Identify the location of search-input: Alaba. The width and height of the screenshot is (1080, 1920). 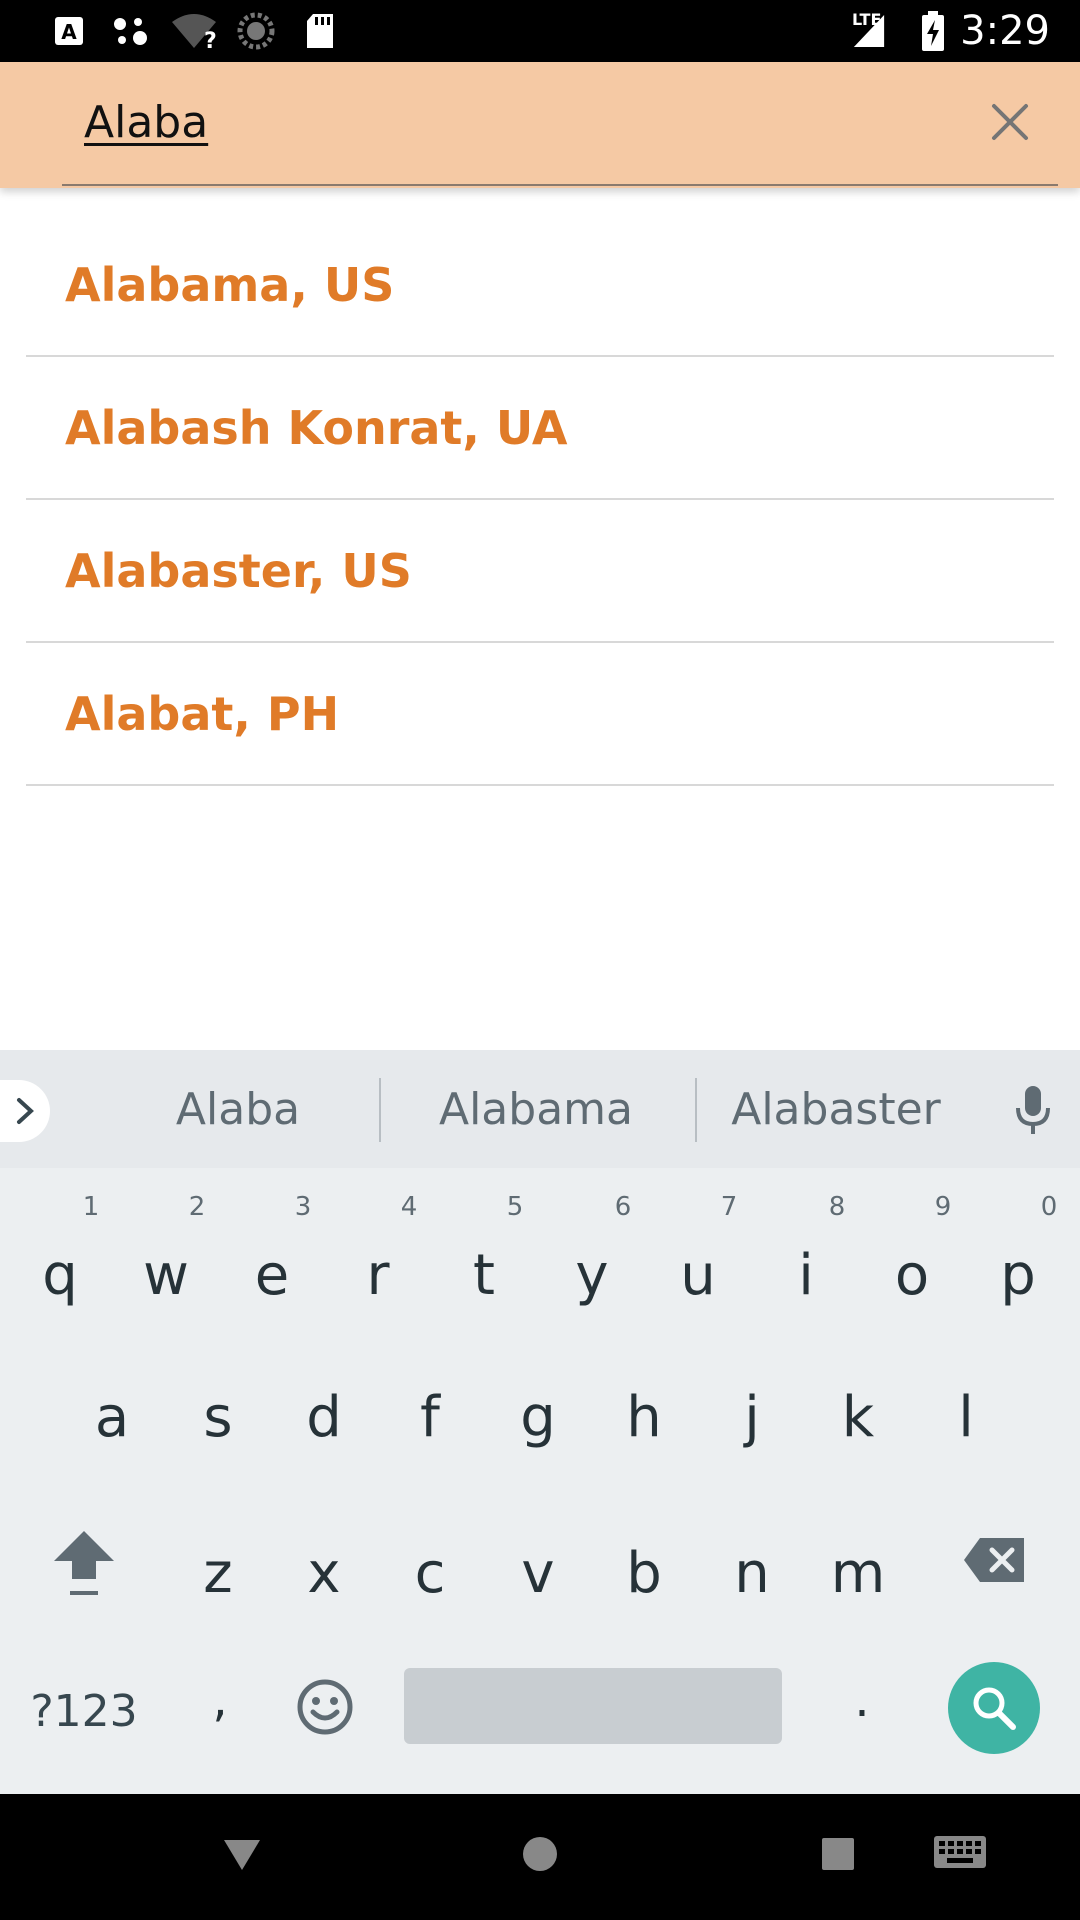
(146, 122).